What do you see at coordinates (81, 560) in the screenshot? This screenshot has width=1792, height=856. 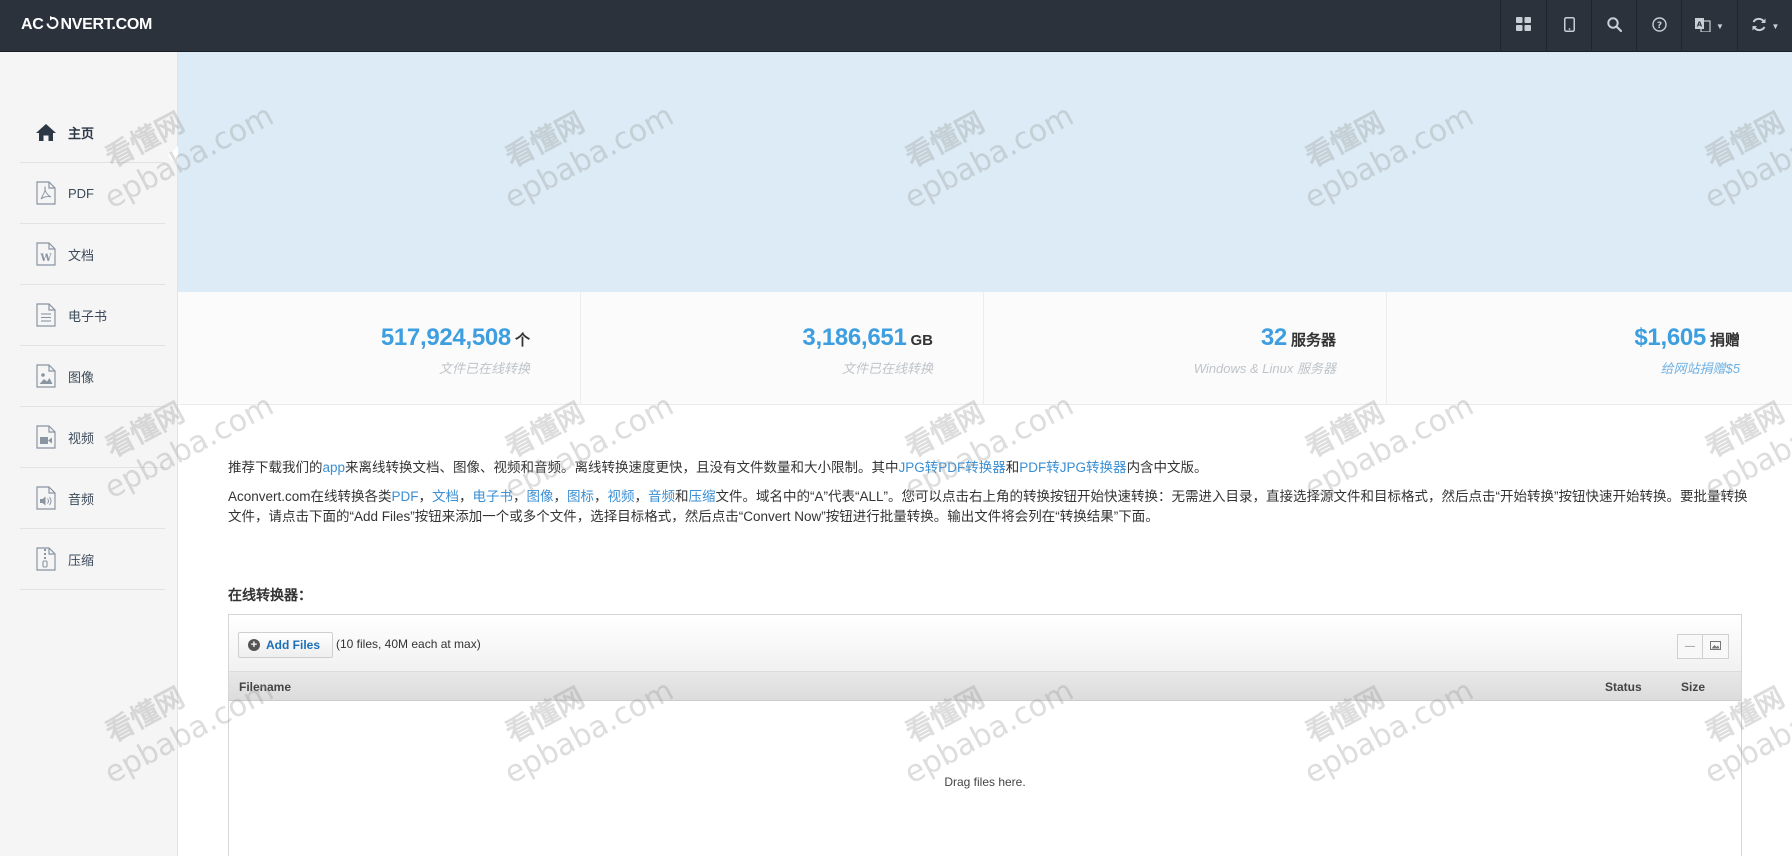 I see `sidebar-item-label: 压缩` at bounding box center [81, 560].